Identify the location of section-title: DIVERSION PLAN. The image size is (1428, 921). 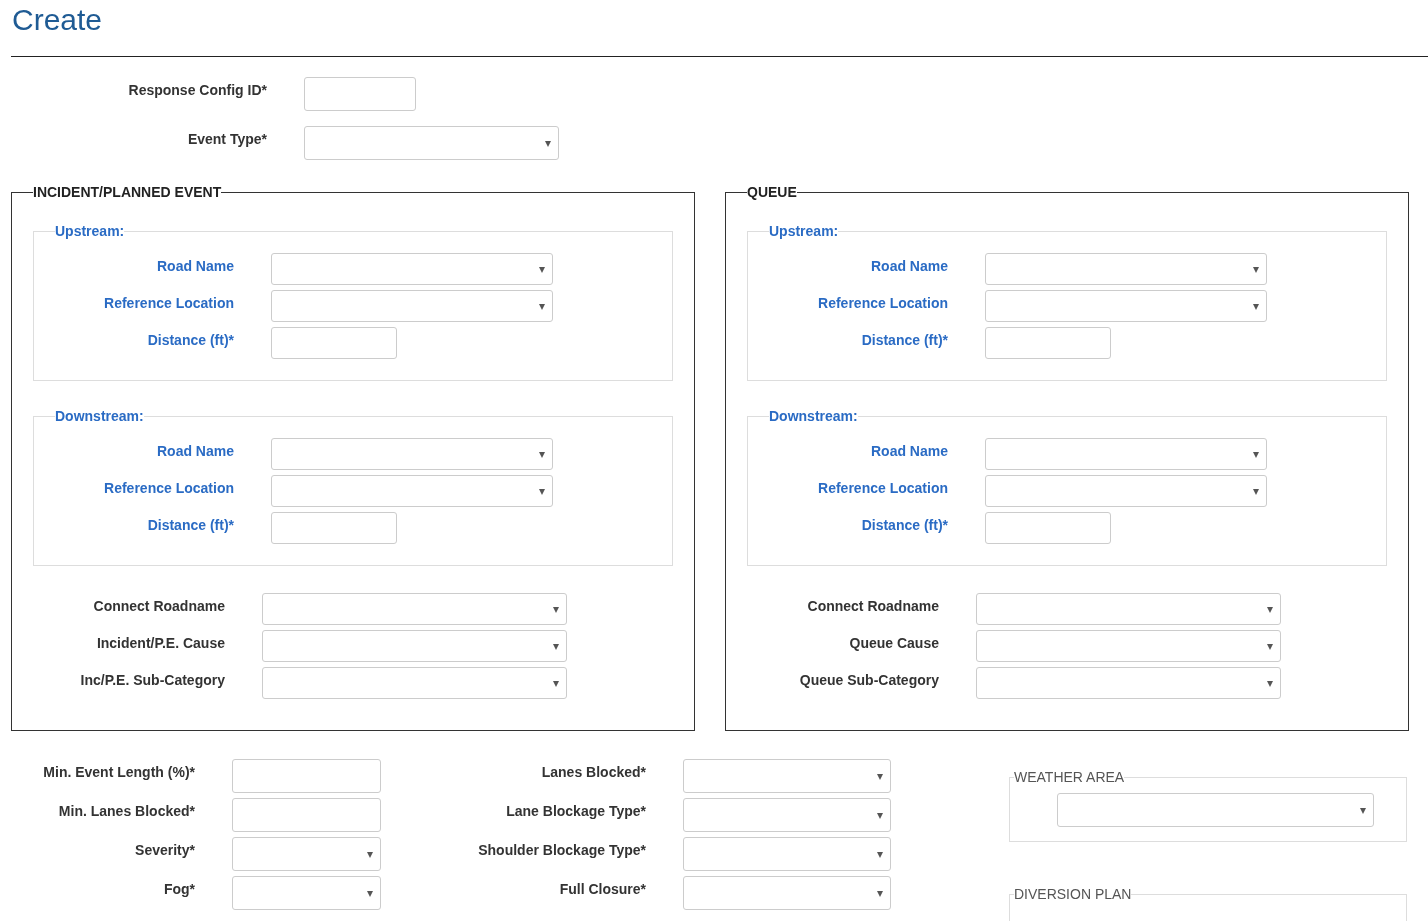
(1073, 894).